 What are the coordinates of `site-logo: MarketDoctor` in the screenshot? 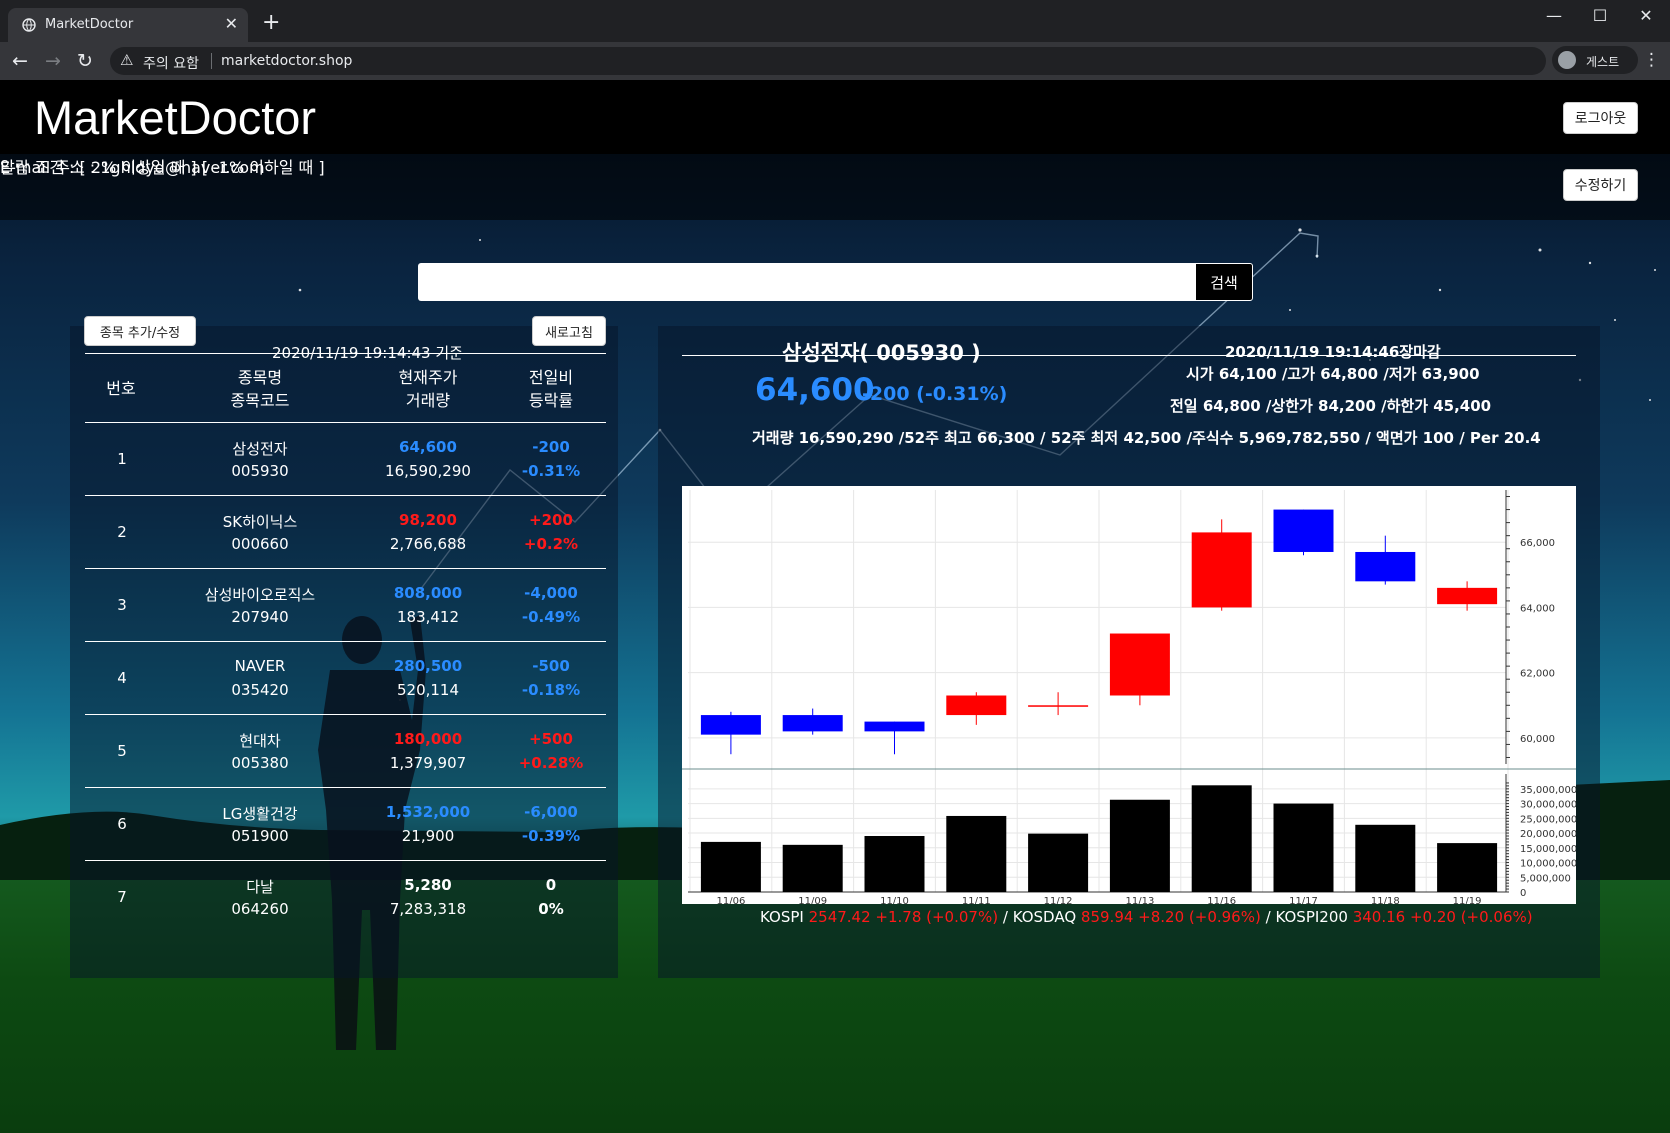 It's located at (175, 117).